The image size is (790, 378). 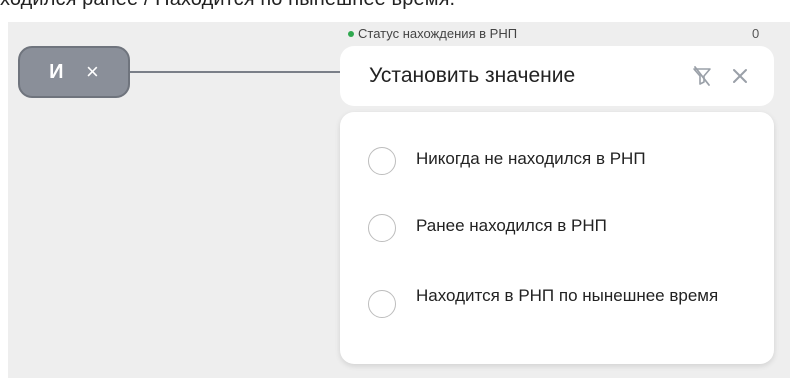 What do you see at coordinates (92, 72) in the screenshot?
I see `operator-remove-icon: ×` at bounding box center [92, 72].